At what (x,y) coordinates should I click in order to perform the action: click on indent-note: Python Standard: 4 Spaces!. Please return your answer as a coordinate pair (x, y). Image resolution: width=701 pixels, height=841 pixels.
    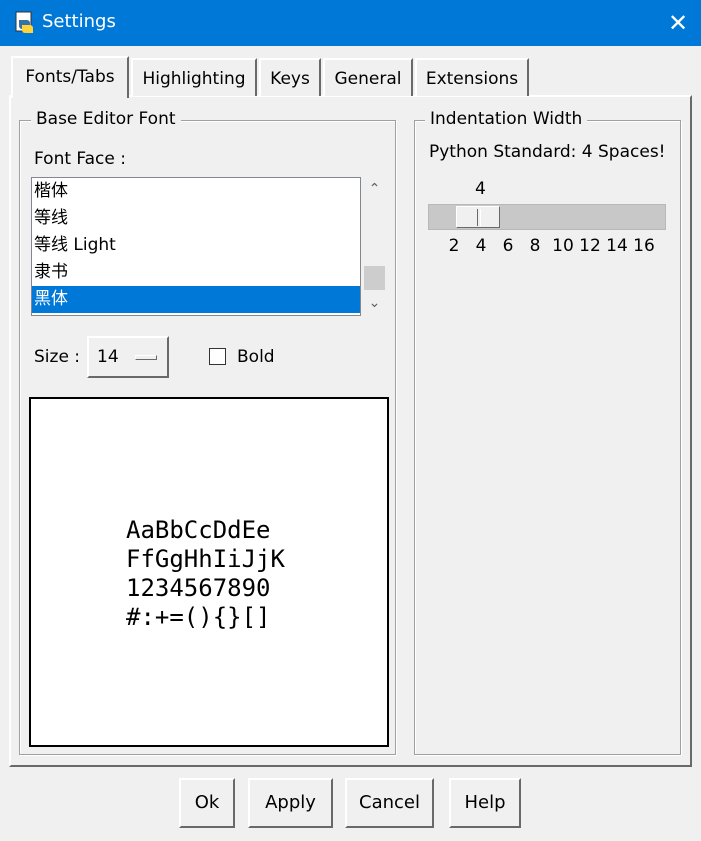
    Looking at the image, I should click on (547, 152).